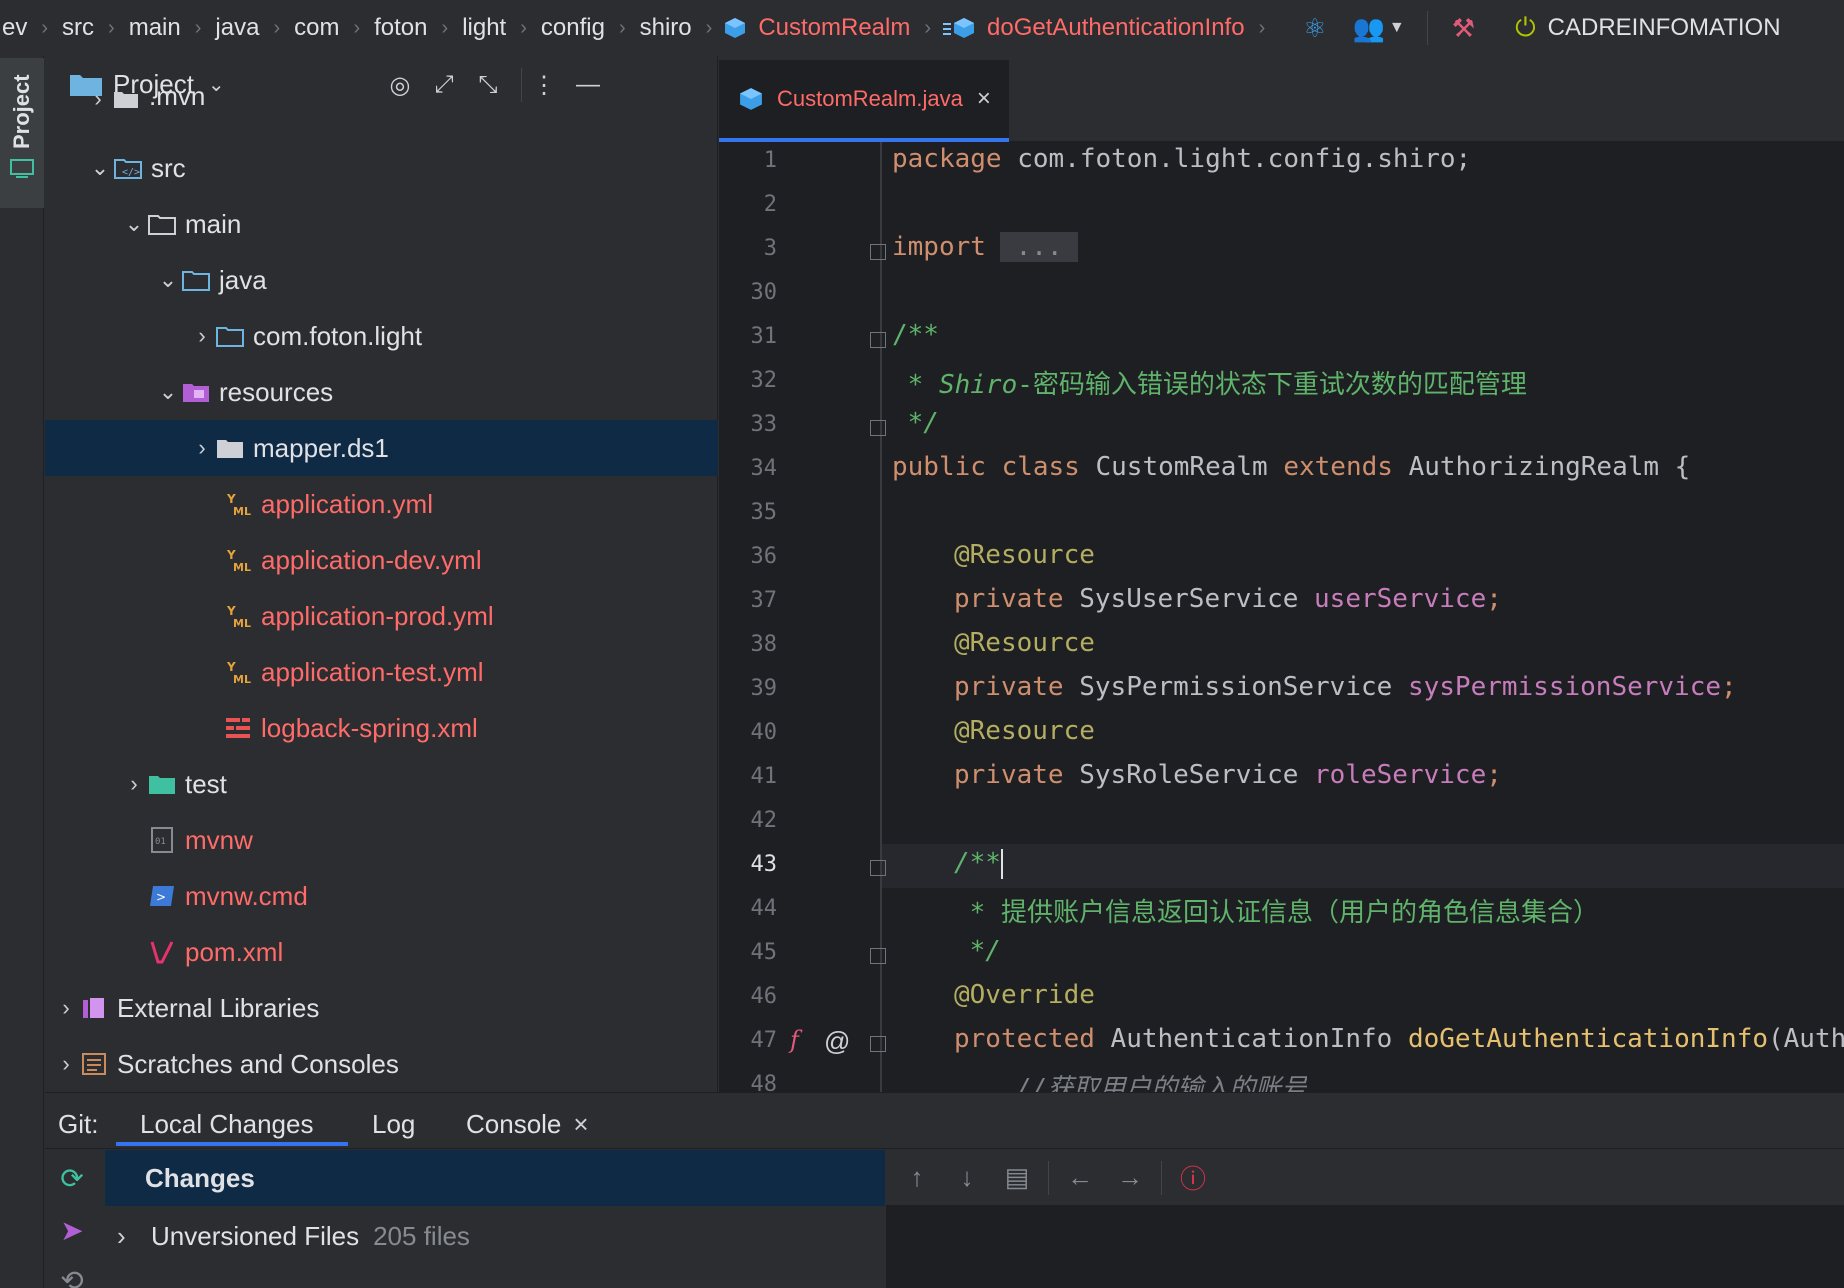 The height and width of the screenshot is (1288, 1844). Describe the element at coordinates (72, 1276) in the screenshot. I see `history-icon: ⟲` at that location.